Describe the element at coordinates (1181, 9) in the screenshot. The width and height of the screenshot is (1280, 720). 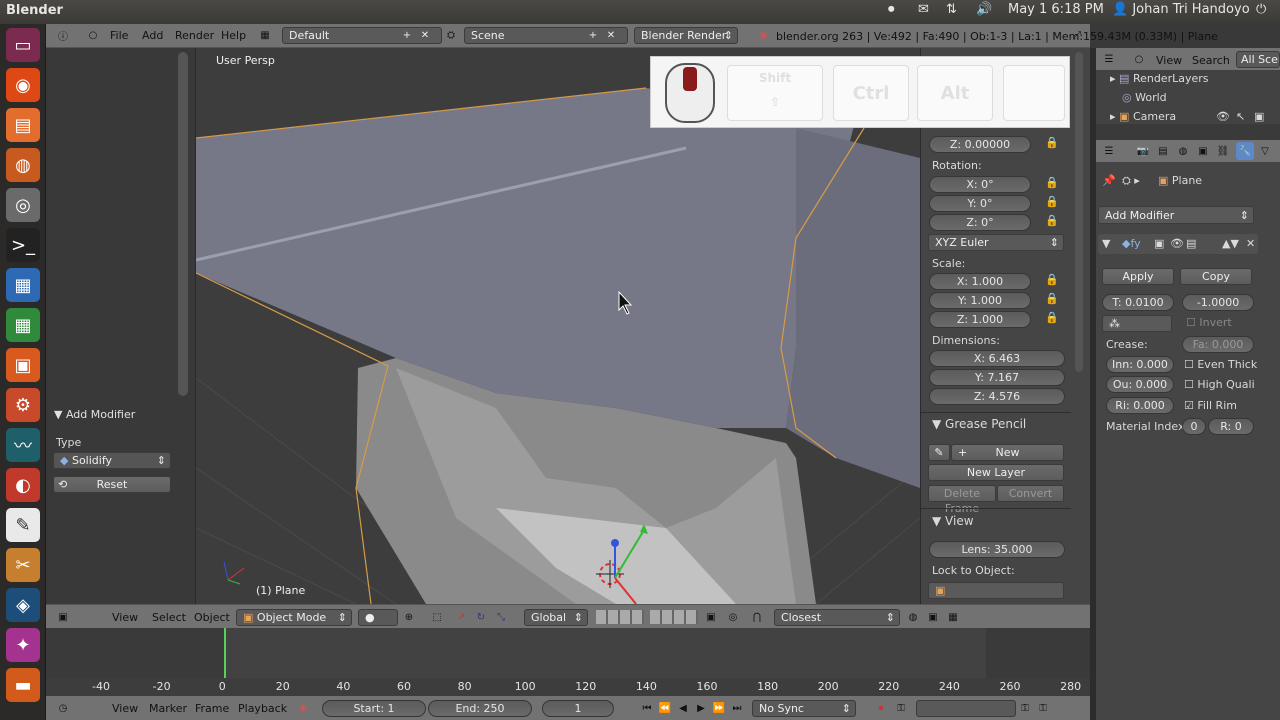
I see `user-menu: 👤 Johan Tri Handoyo` at that location.